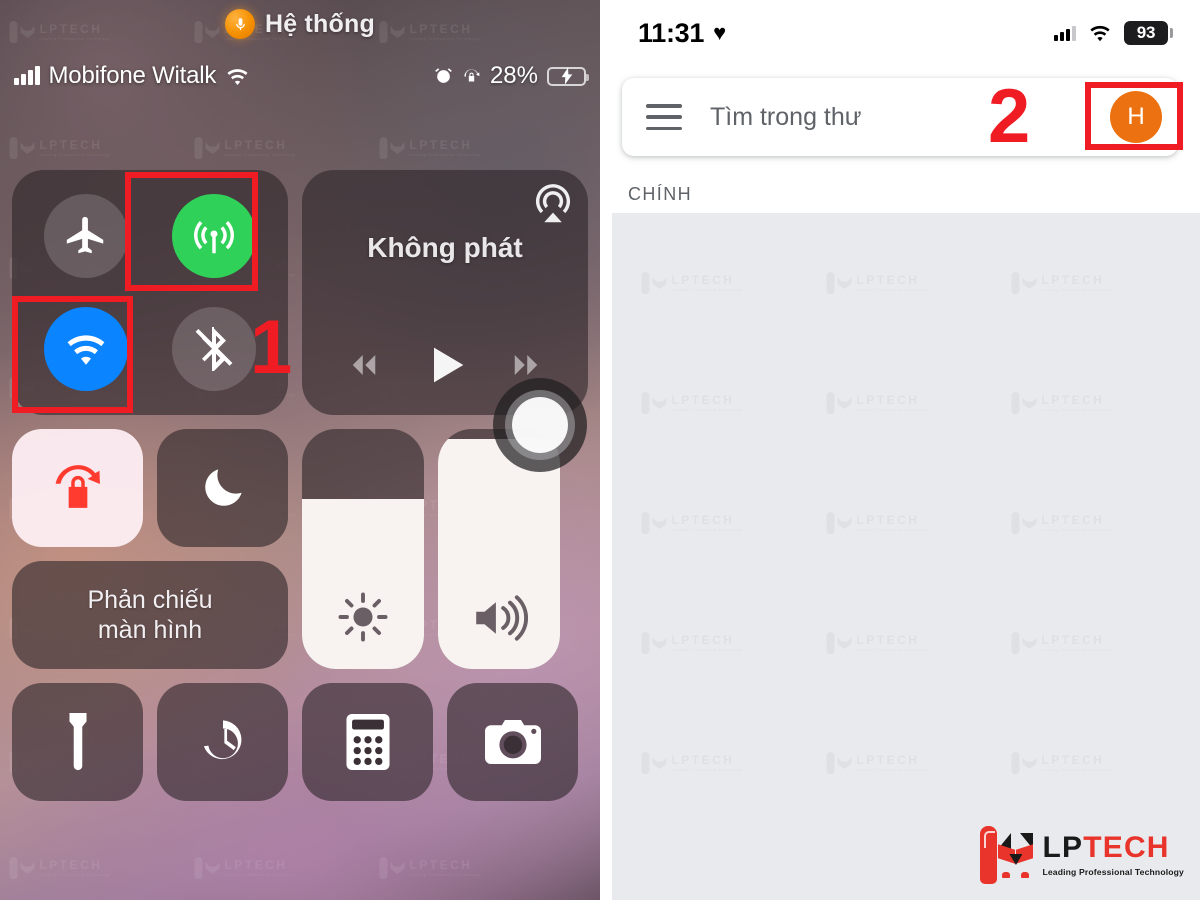  I want to click on play-icon, so click(445, 365).